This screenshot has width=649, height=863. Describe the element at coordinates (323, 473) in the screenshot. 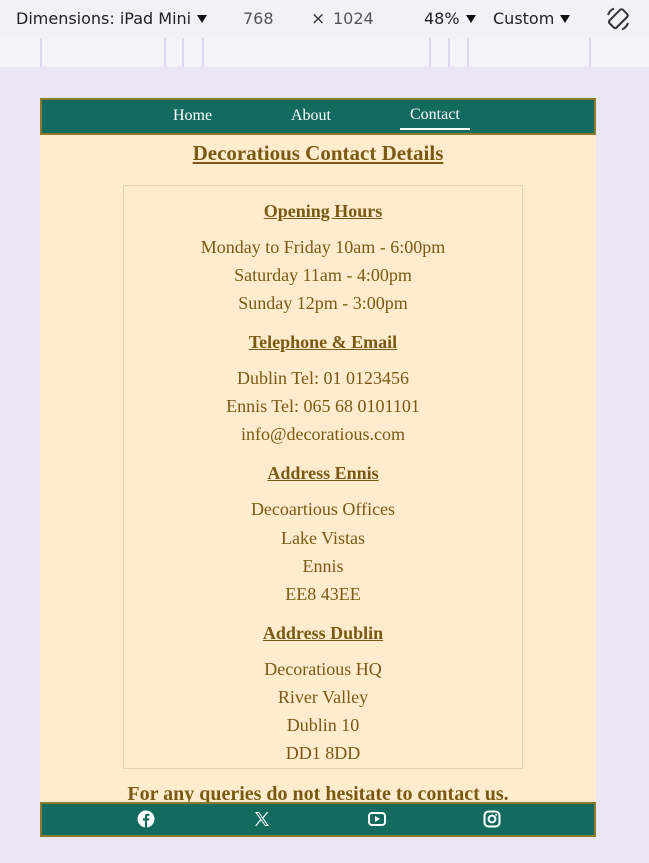

I see `address-ennis-heading: Address Ennis` at that location.